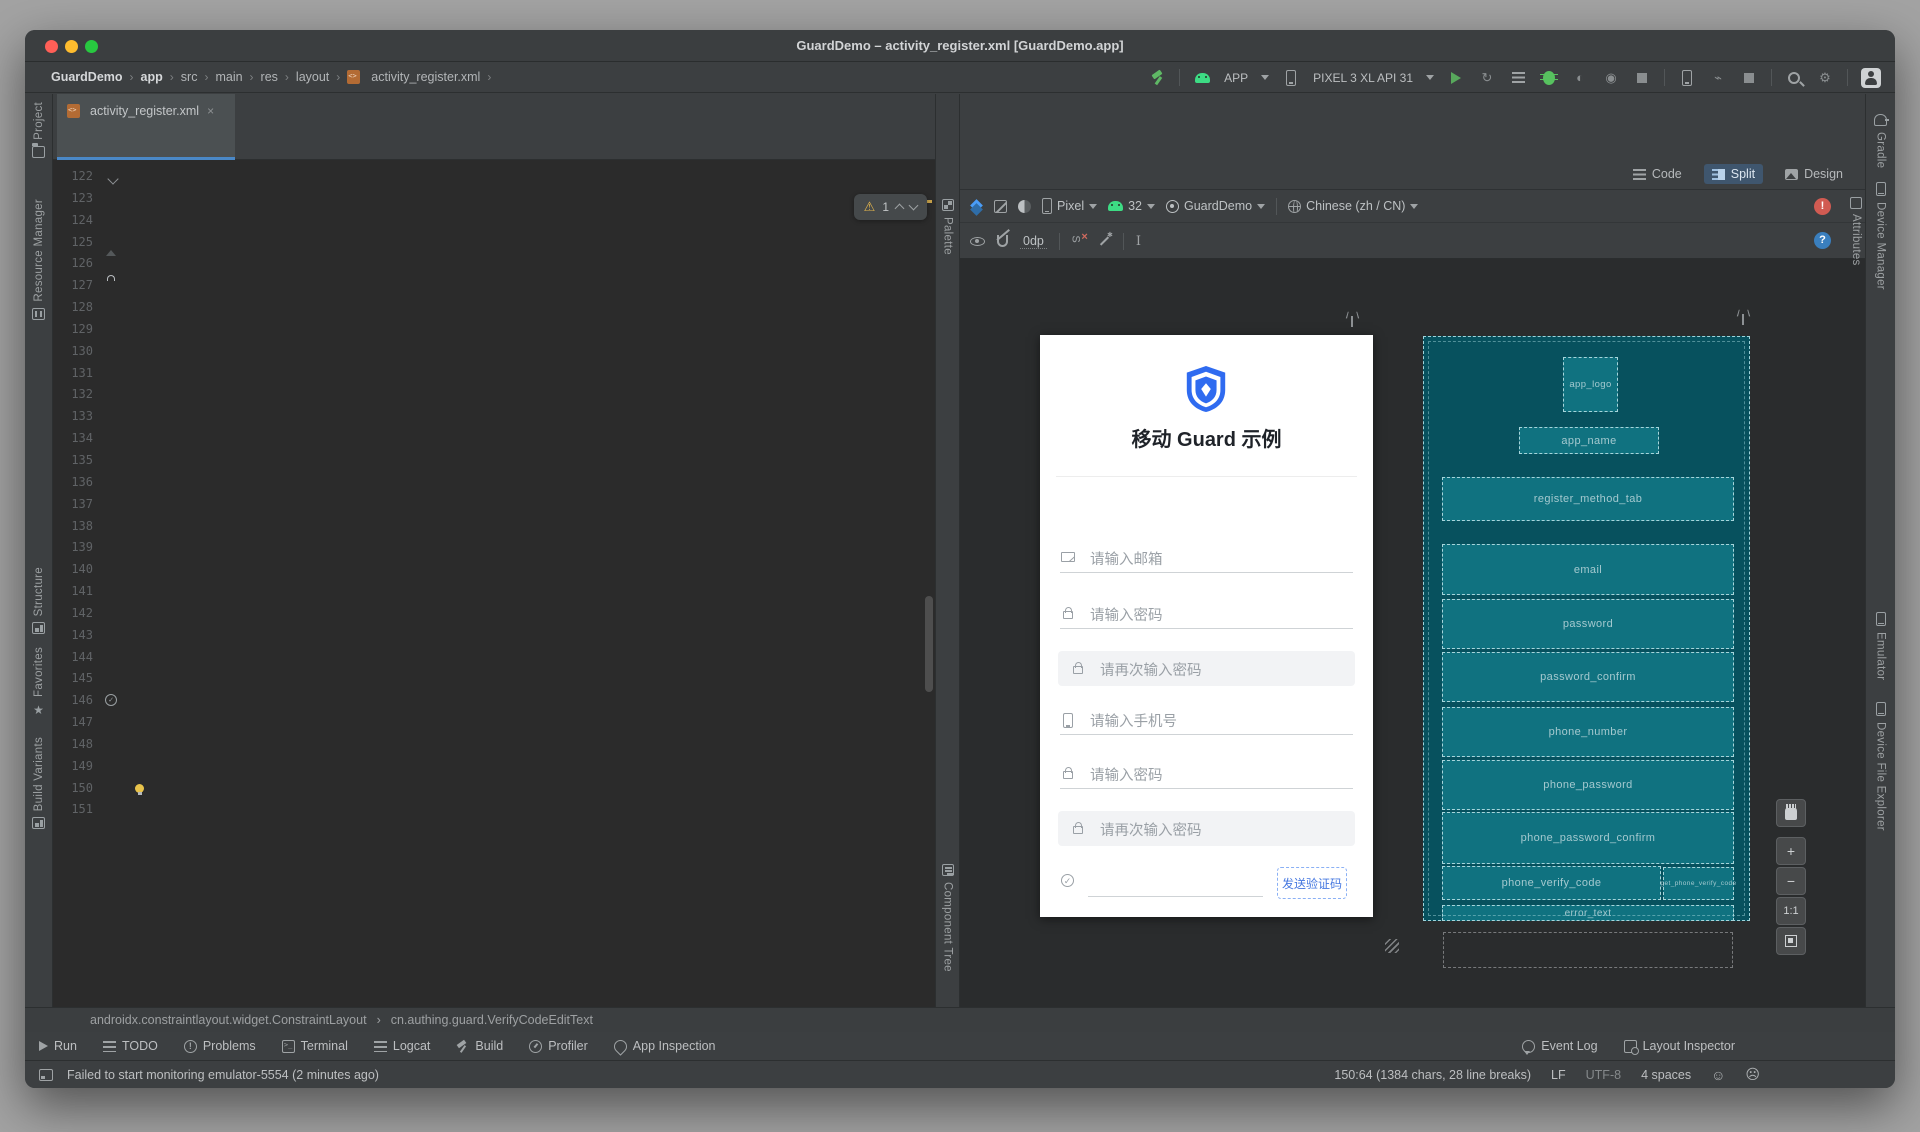 Image resolution: width=1920 pixels, height=1132 pixels. What do you see at coordinates (494, 614) in the screenshot?
I see `code-line: 142` at bounding box center [494, 614].